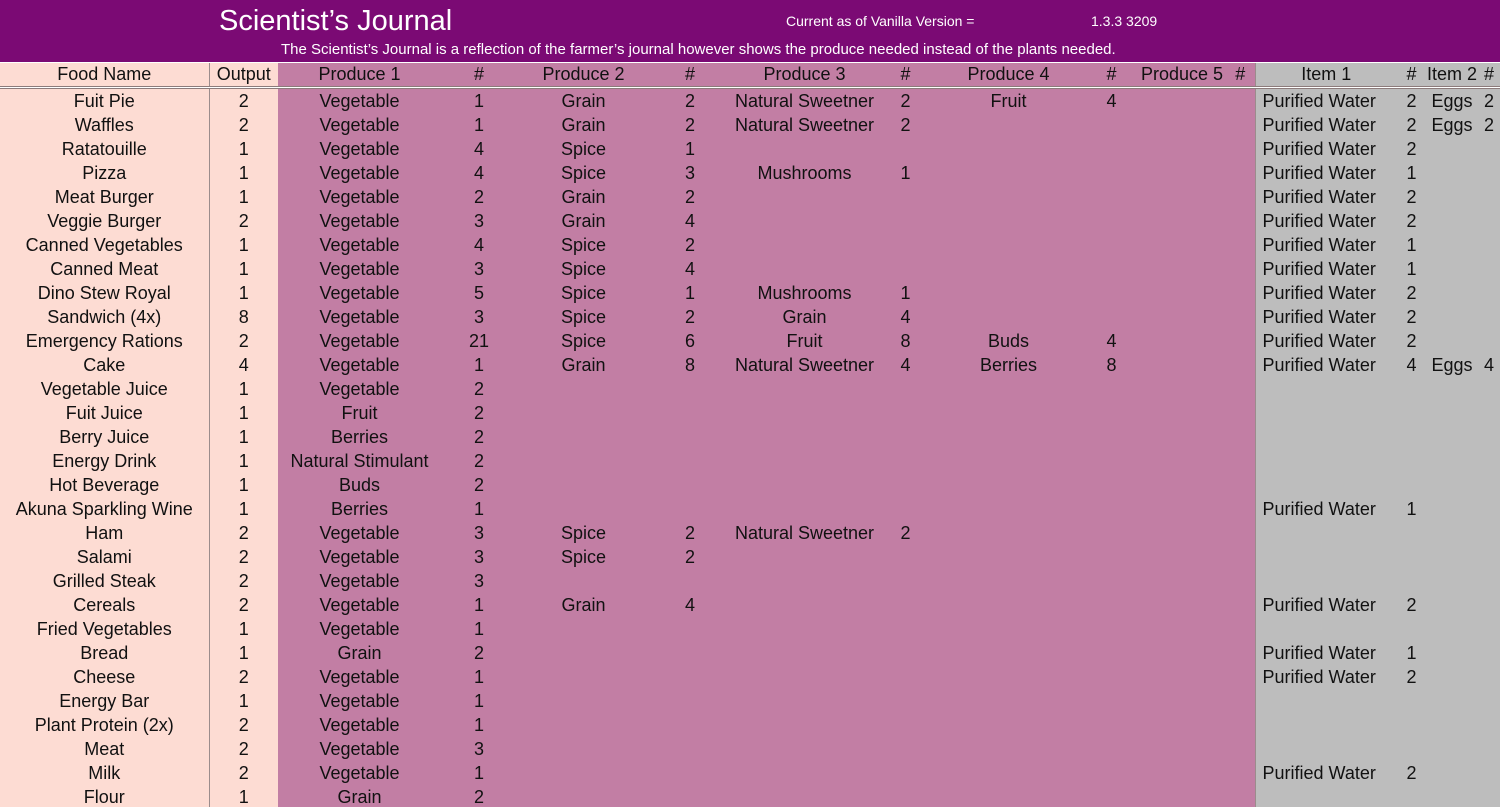 Image resolution: width=1500 pixels, height=807 pixels. What do you see at coordinates (105, 125) in the screenshot?
I see `cell-food-name: Waffles` at bounding box center [105, 125].